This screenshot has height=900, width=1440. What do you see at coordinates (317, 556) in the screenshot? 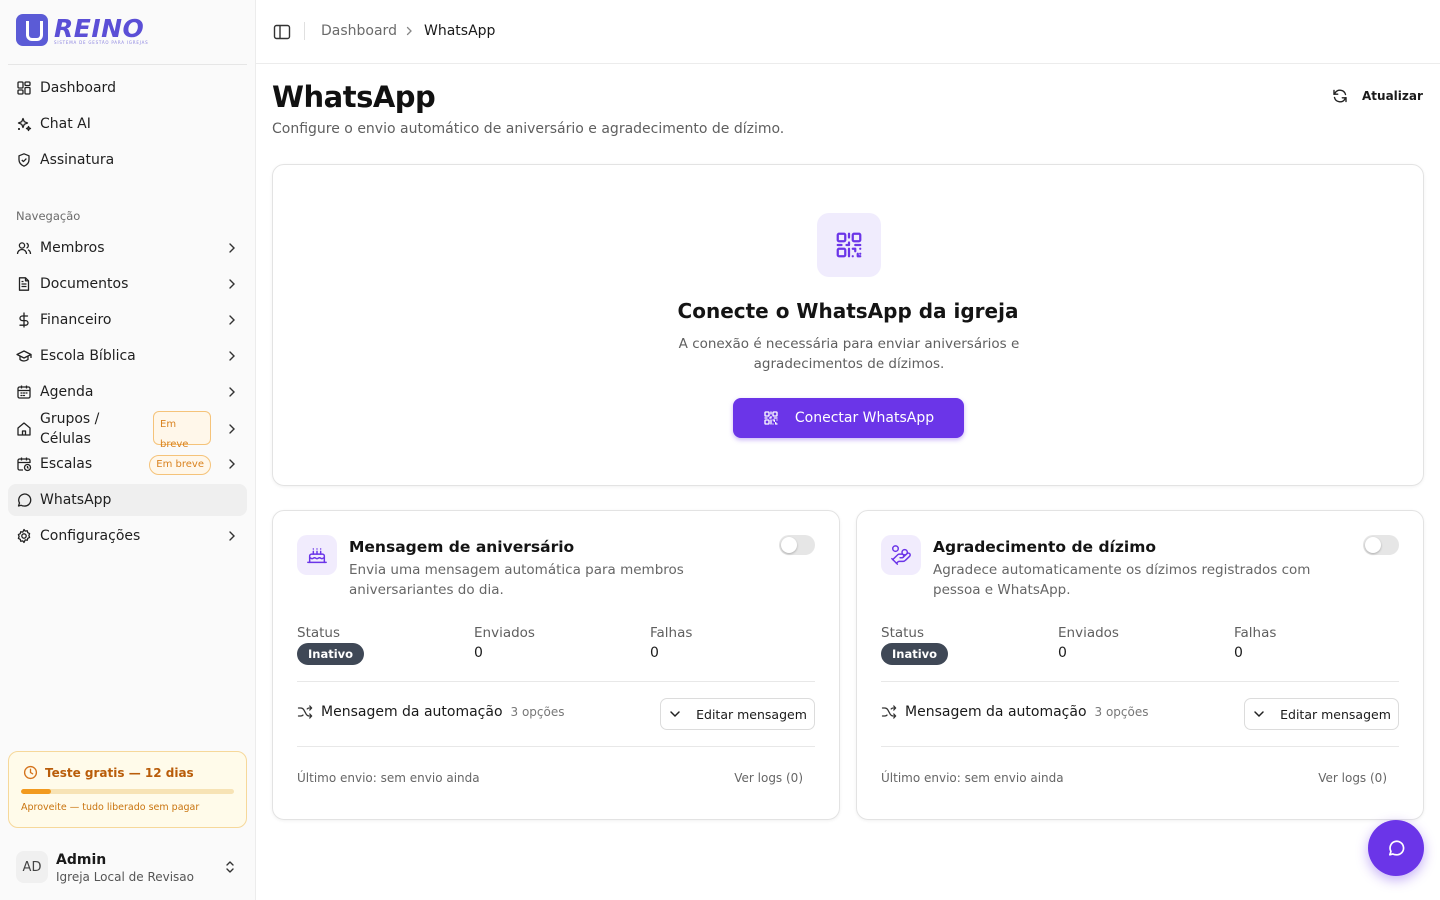
I see `cake-icon` at bounding box center [317, 556].